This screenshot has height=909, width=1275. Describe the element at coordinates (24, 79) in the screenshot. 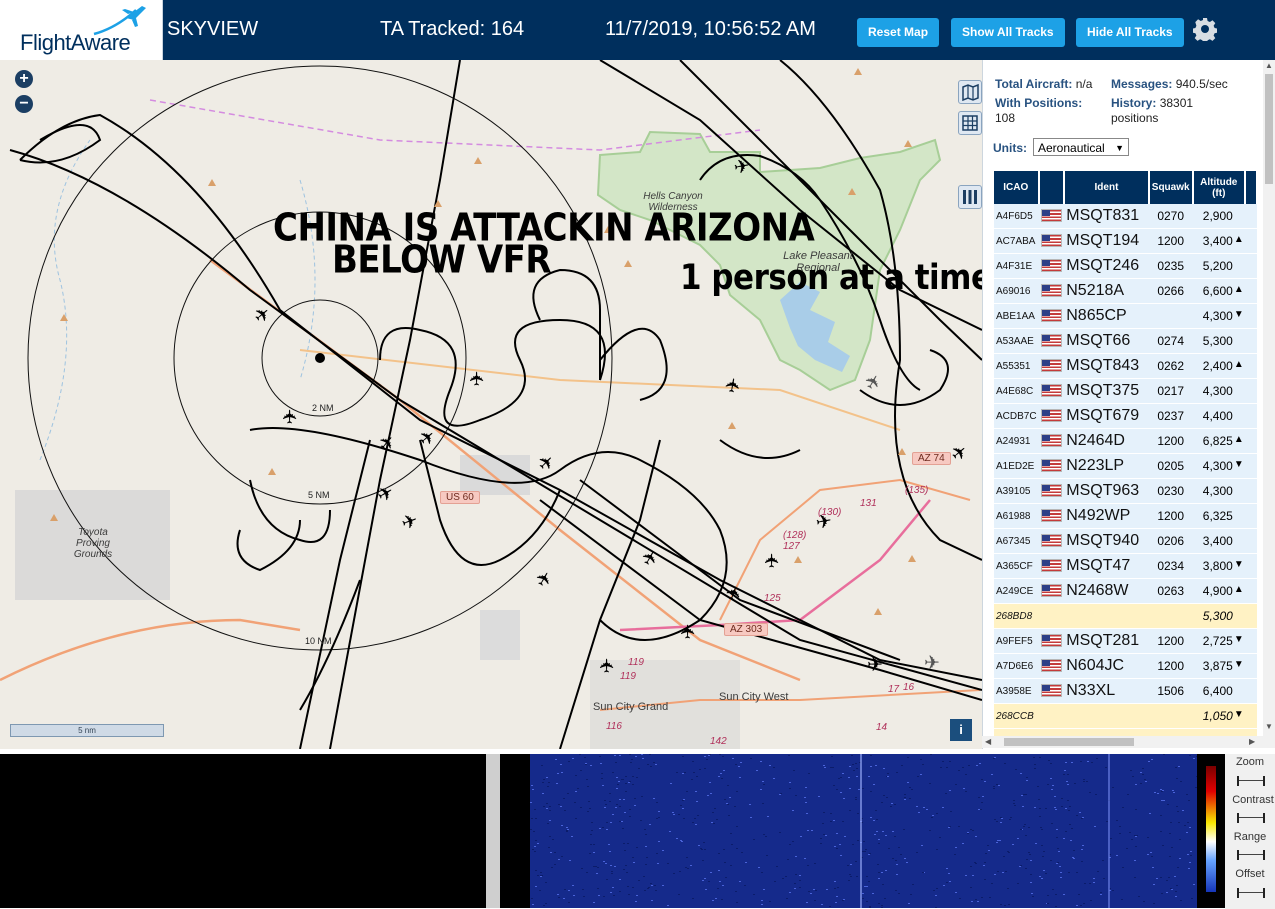

I see `zoom-in-button: +` at that location.